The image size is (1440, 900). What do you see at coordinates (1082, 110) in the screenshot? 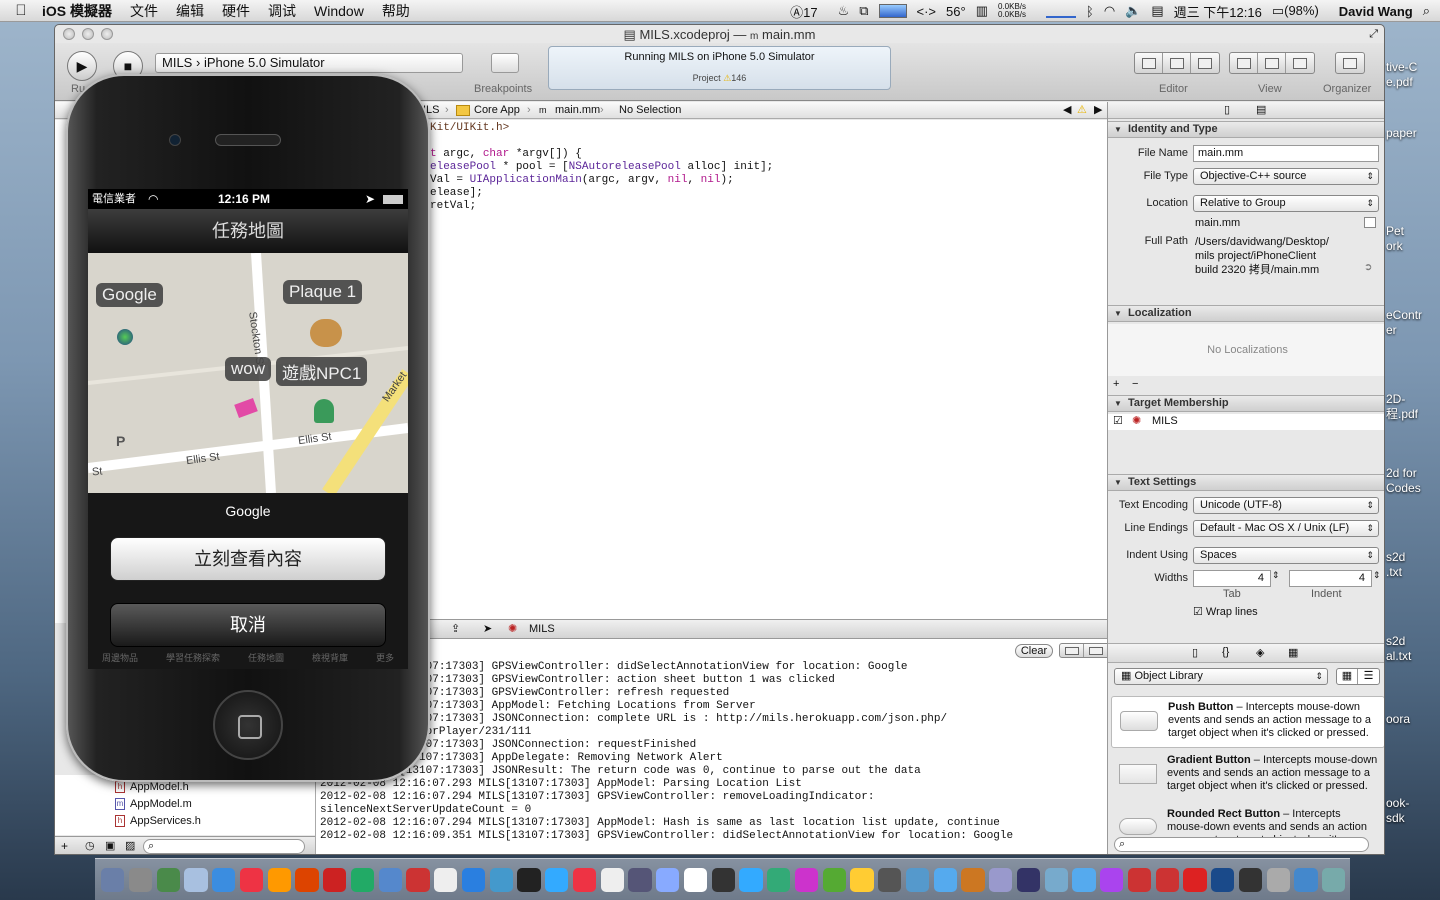
I see `warning-icon: ⚠` at bounding box center [1082, 110].